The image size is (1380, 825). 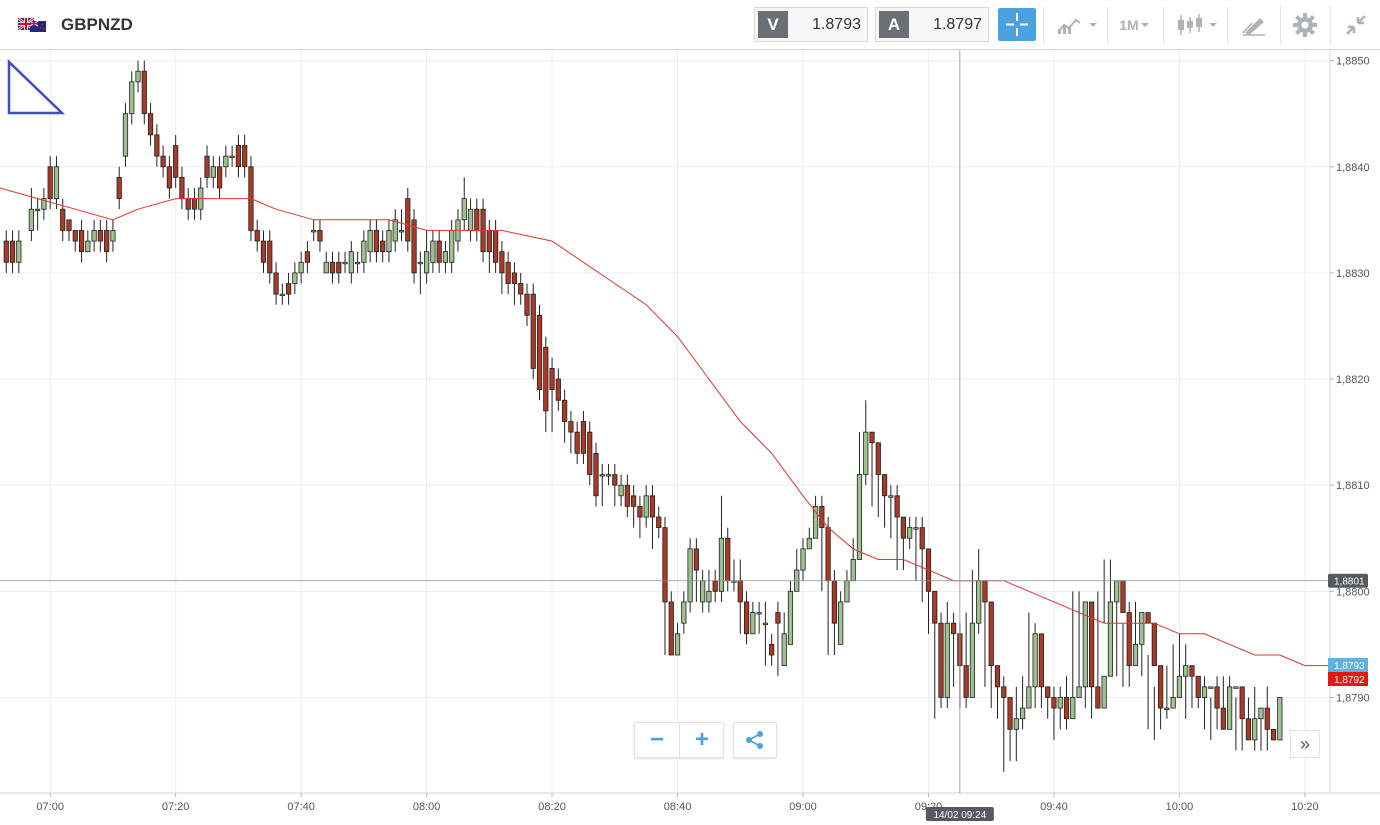 I want to click on zoom-out-button: −, so click(x=657, y=740).